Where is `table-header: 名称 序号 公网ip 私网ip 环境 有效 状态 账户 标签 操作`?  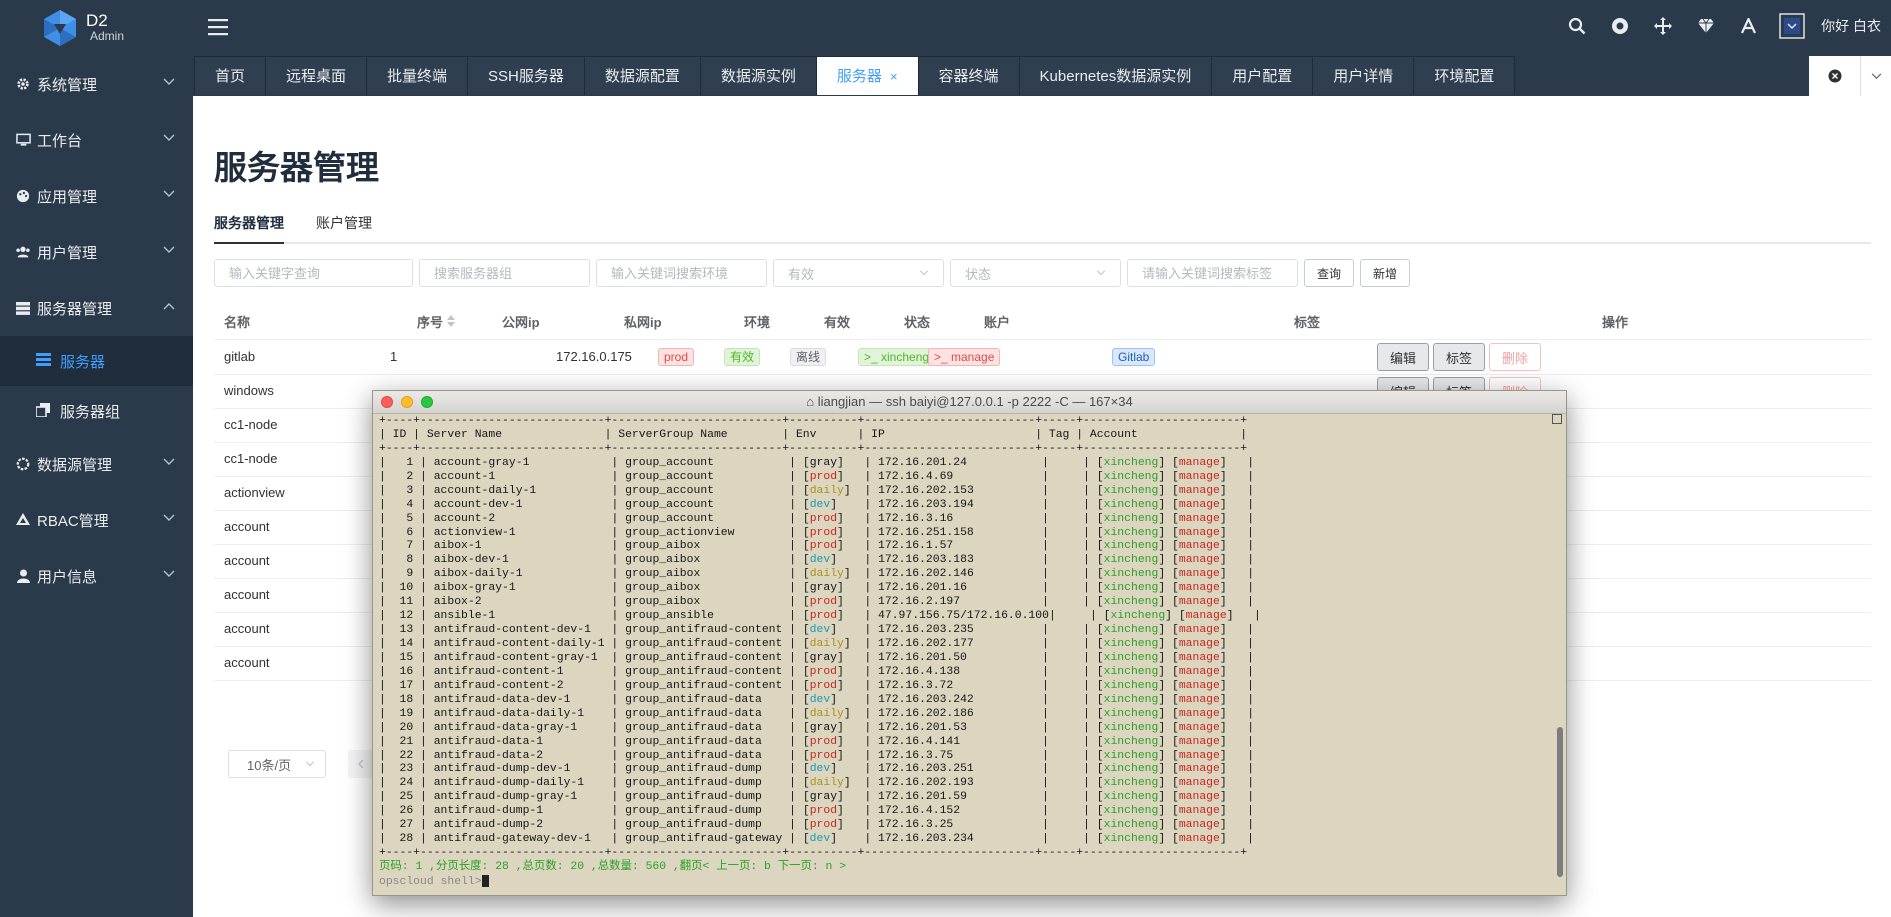 table-header: 名称 序号 公网ip 私网ip 环境 有效 状态 账户 标签 操作 is located at coordinates (1042, 321).